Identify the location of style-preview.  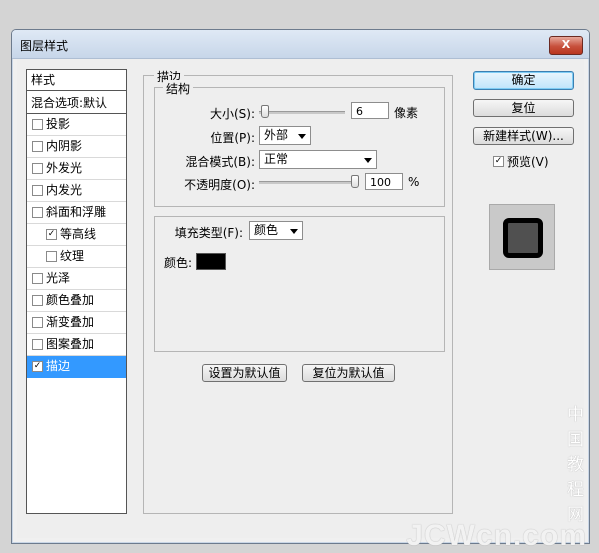
(522, 237).